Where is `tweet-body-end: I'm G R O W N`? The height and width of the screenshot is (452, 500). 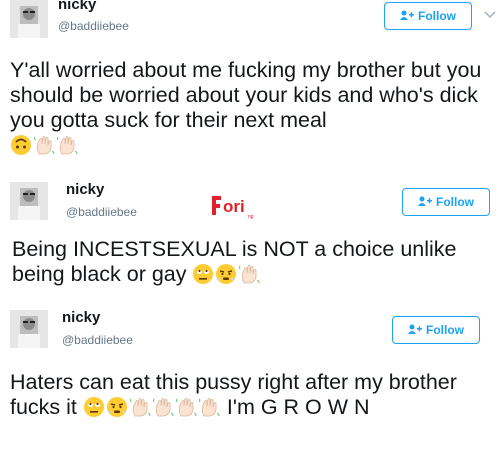 tweet-body-end: I'm G R O W N is located at coordinates (298, 407).